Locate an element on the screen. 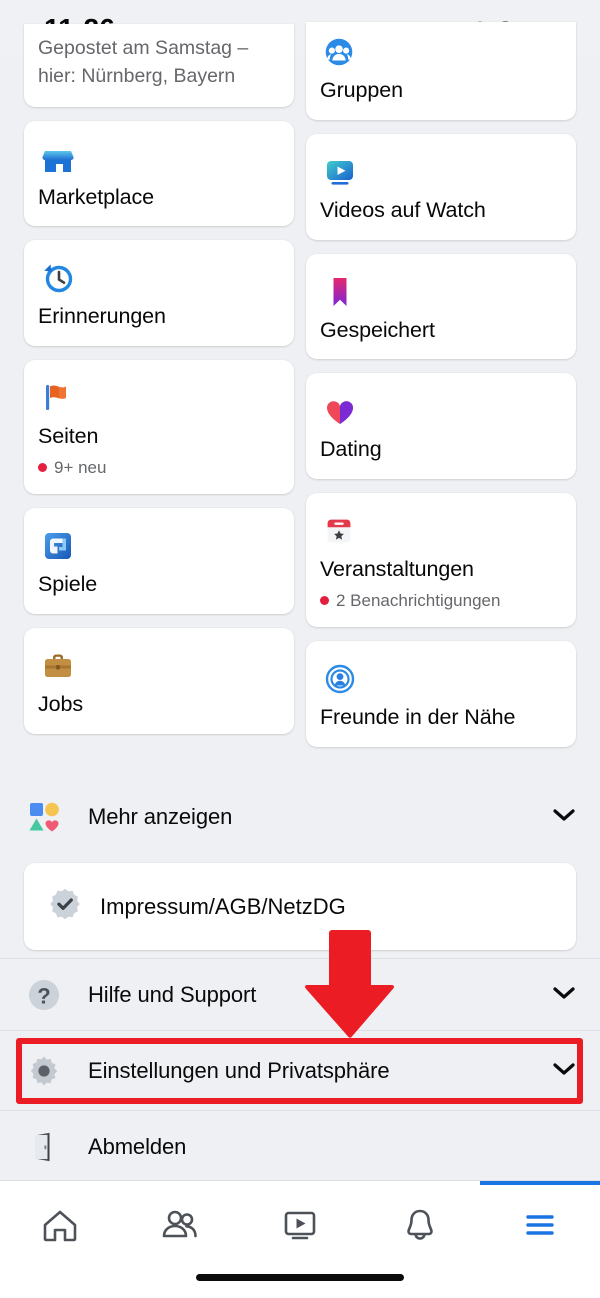  groups-people-icon is located at coordinates (441, 52).